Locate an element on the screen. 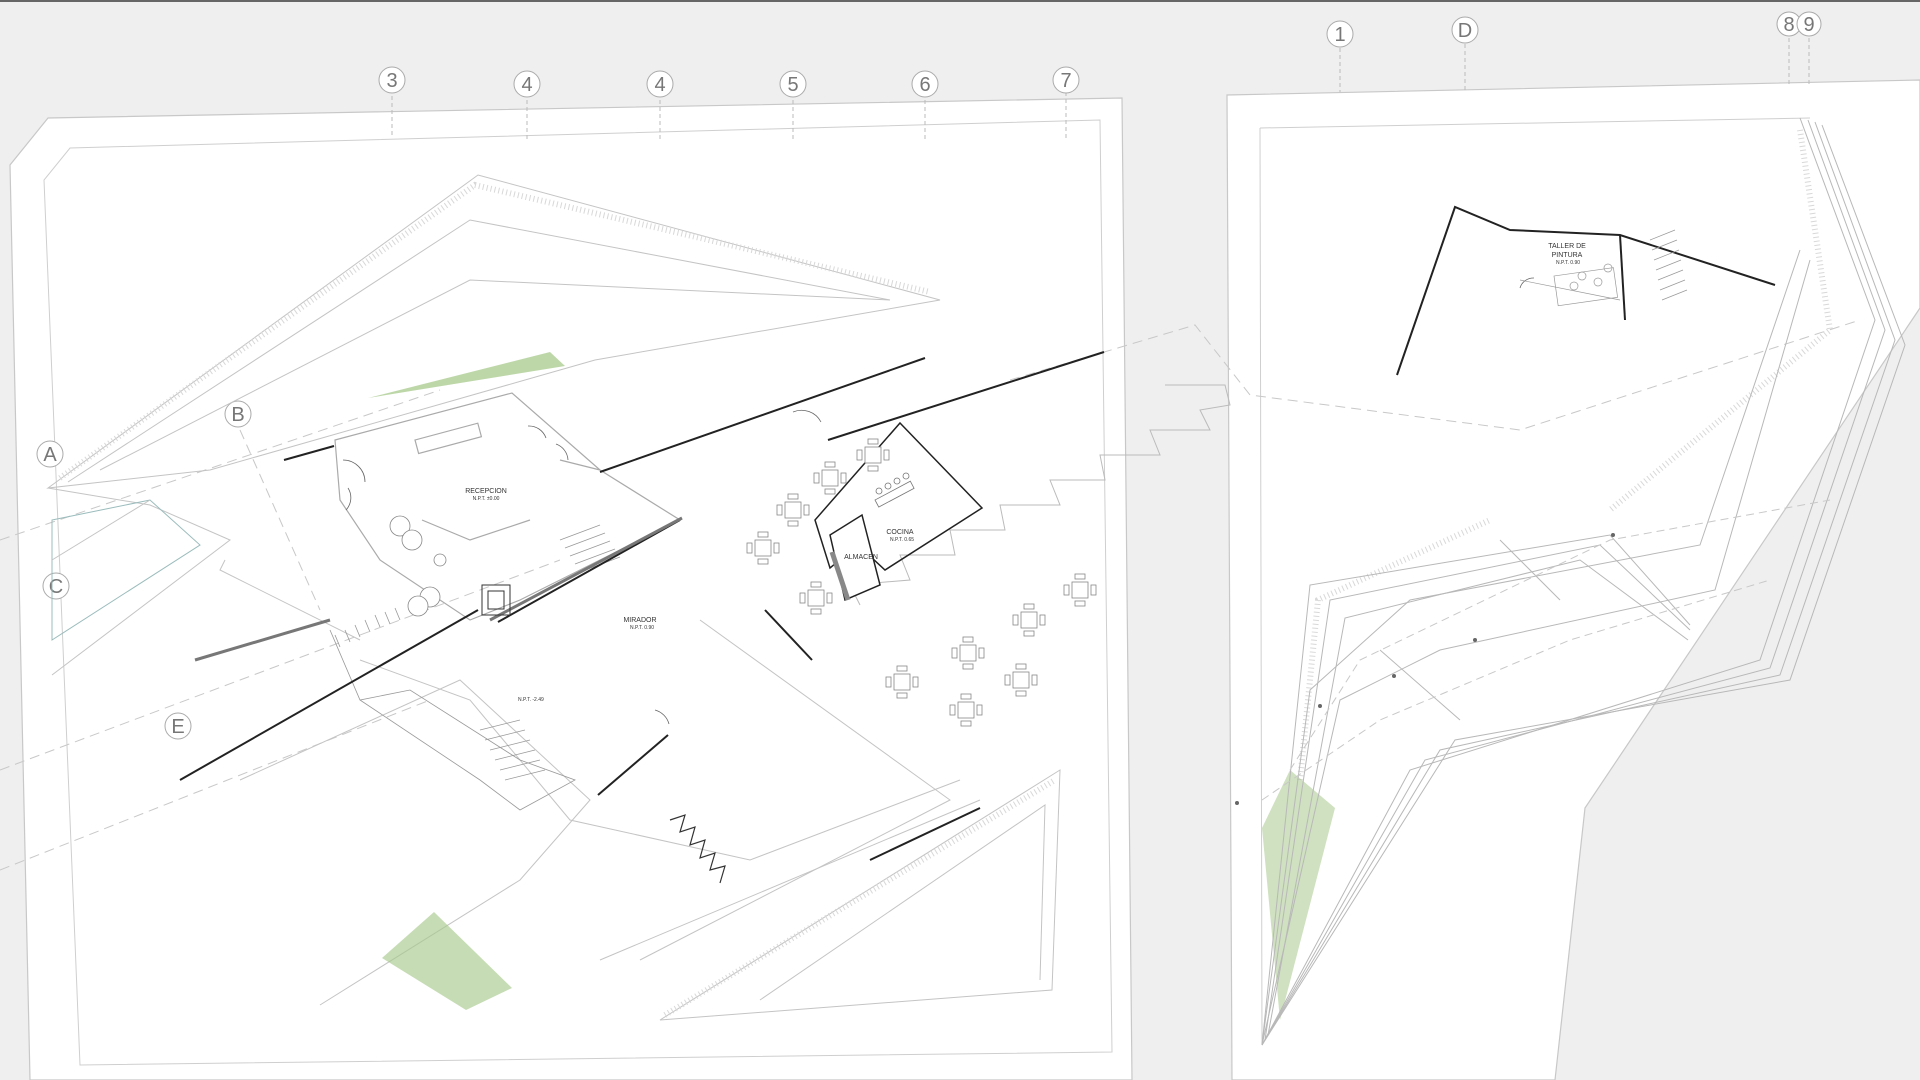  svg-text: COCINA is located at coordinates (900, 532).